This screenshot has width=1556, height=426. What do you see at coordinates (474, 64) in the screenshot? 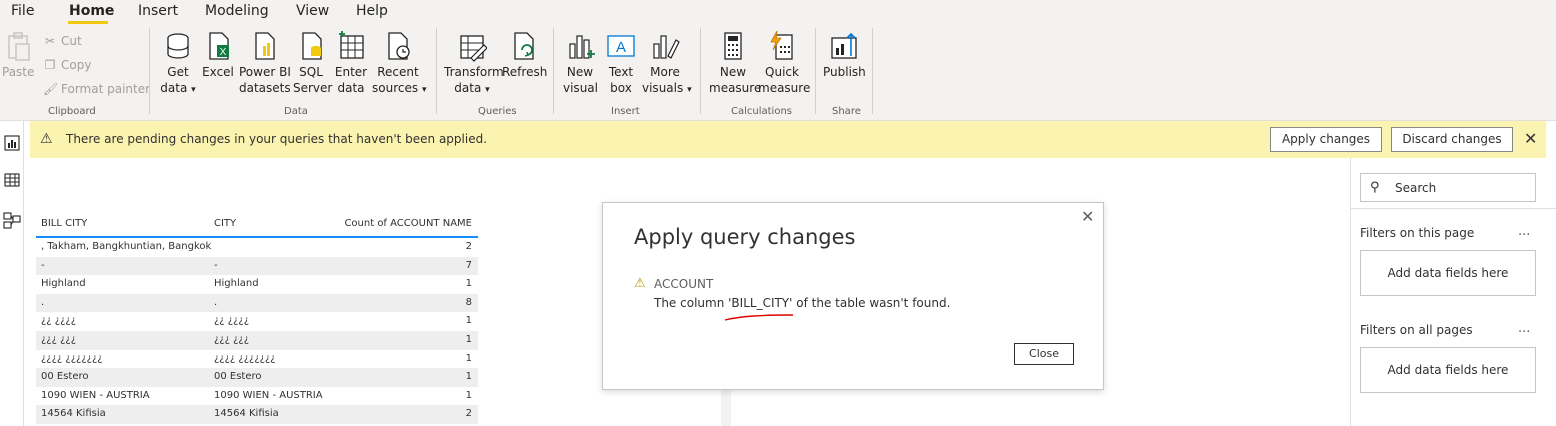
I see `transform-data-button: Transform data ▾` at bounding box center [474, 64].